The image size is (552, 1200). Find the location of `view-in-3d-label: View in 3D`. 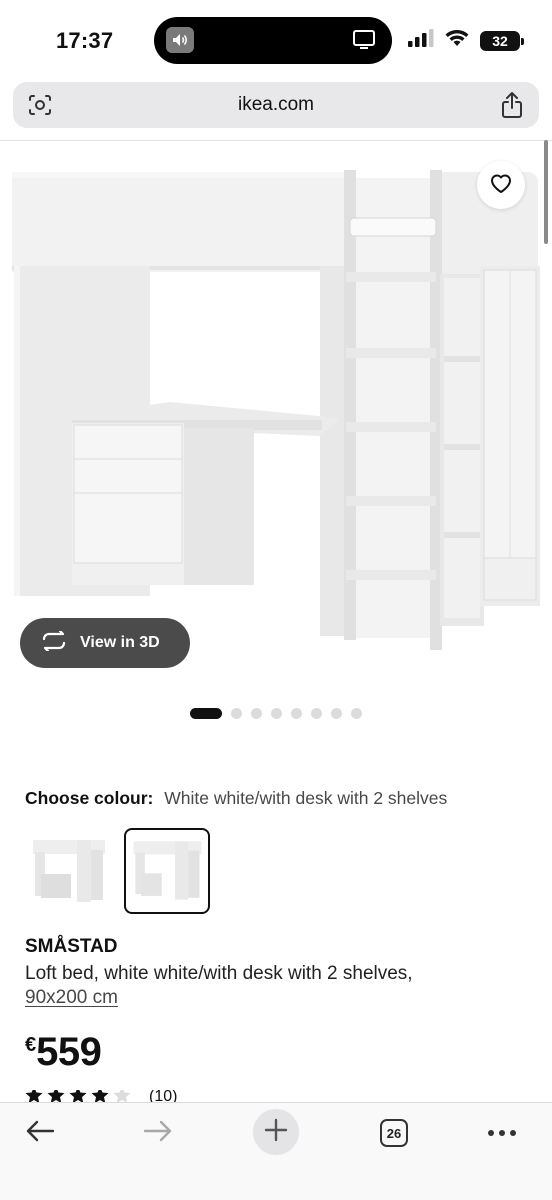

view-in-3d-label: View in 3D is located at coordinates (120, 642).